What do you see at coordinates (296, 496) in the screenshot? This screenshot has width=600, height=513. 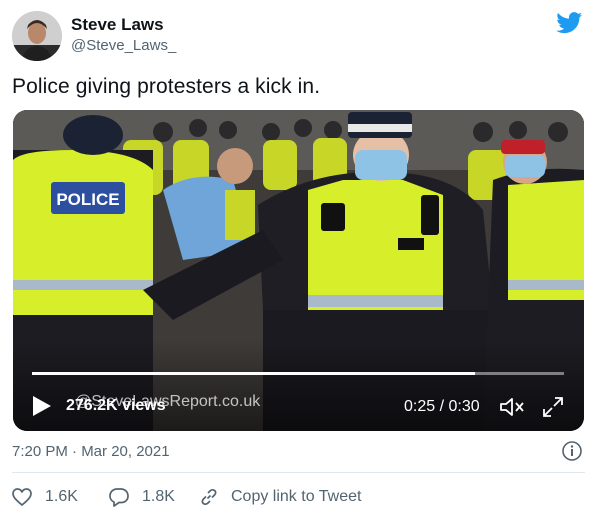 I see `copy-link-label: Copy link to Tweet` at bounding box center [296, 496].